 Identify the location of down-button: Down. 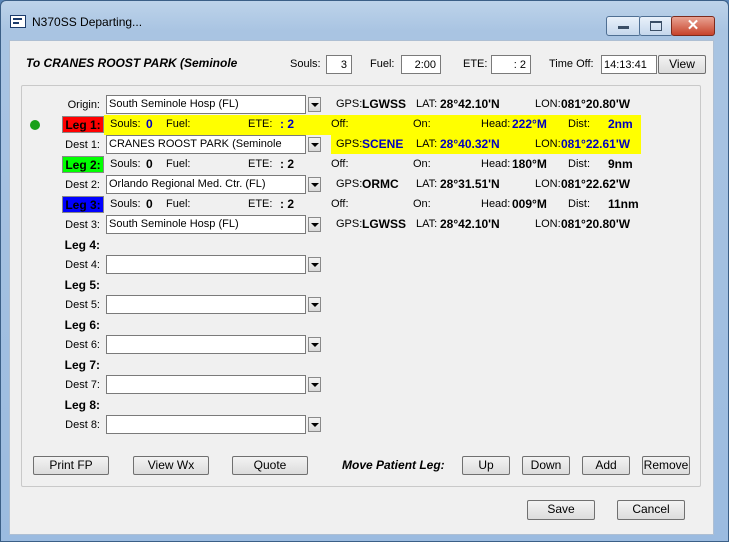
(546, 465).